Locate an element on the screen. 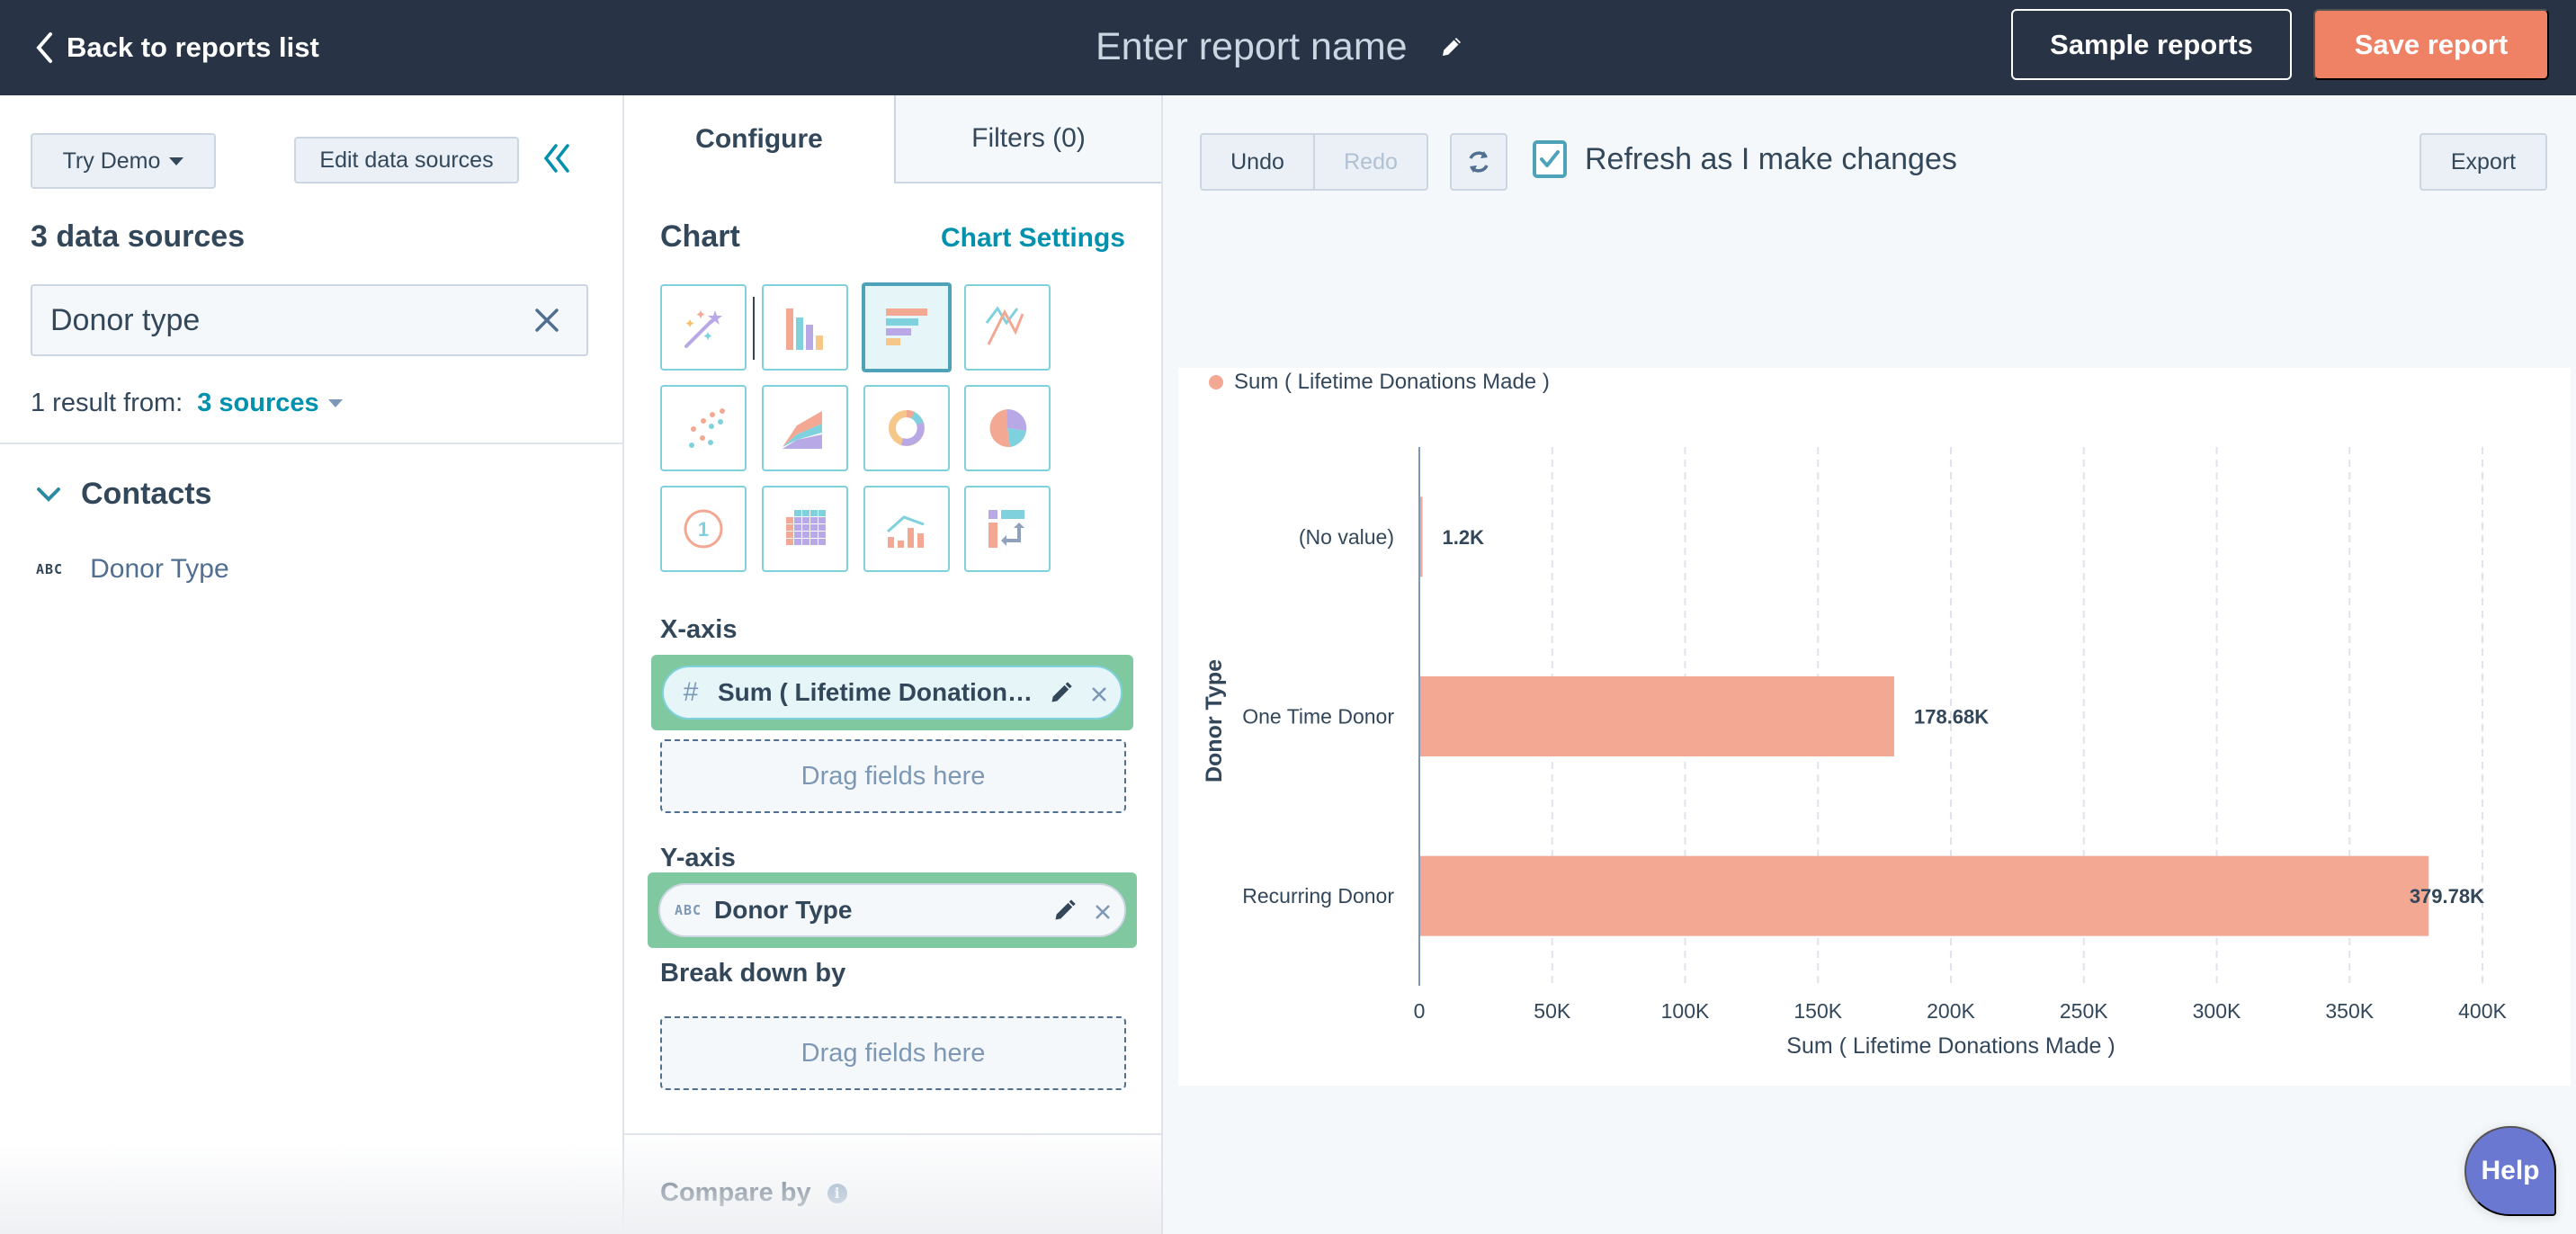 This screenshot has height=1234, width=2576. vertical-bar-icon is located at coordinates (804, 329).